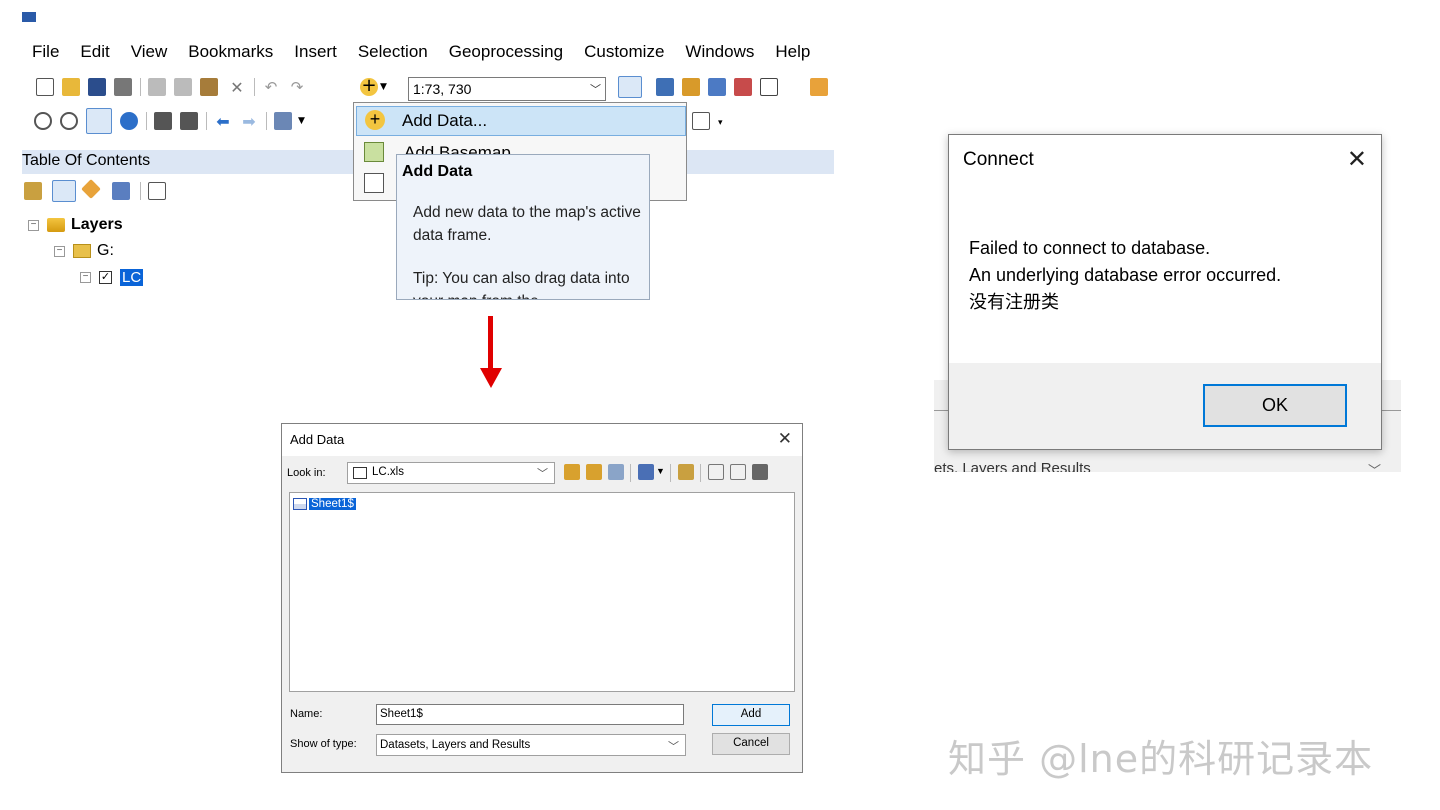 The width and height of the screenshot is (1440, 810). What do you see at coordinates (1275, 405) in the screenshot?
I see `ok-button: OK` at bounding box center [1275, 405].